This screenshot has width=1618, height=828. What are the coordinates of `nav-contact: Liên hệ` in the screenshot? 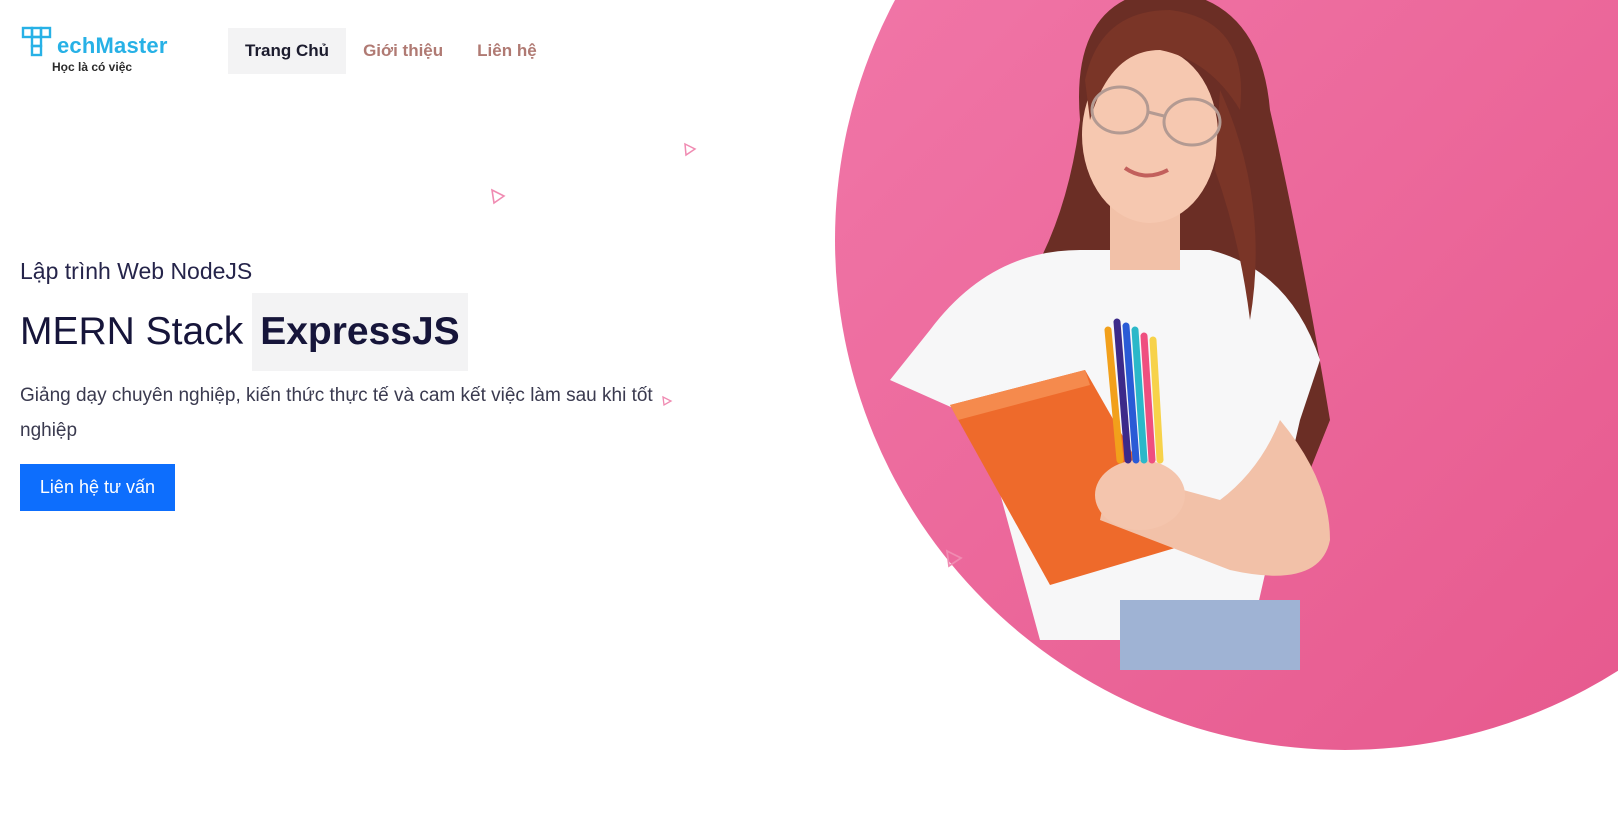 It's located at (507, 51).